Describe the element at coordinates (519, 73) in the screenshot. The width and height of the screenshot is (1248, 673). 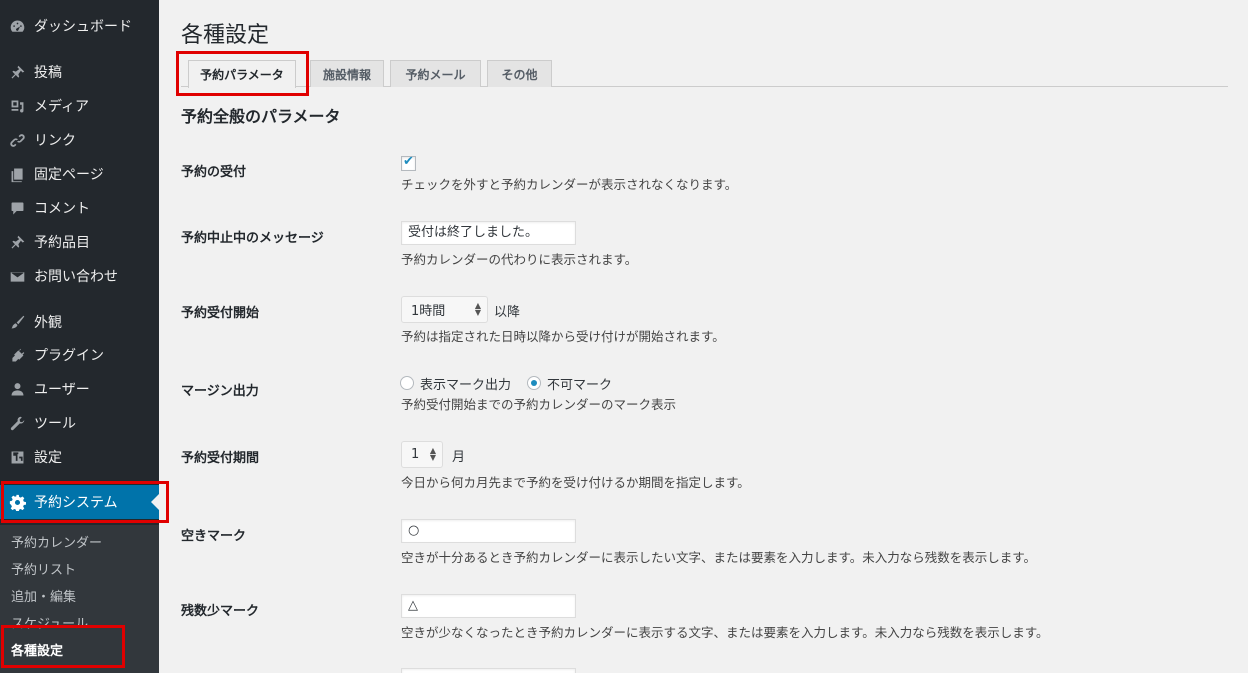
I see `tab-other: その他` at that location.